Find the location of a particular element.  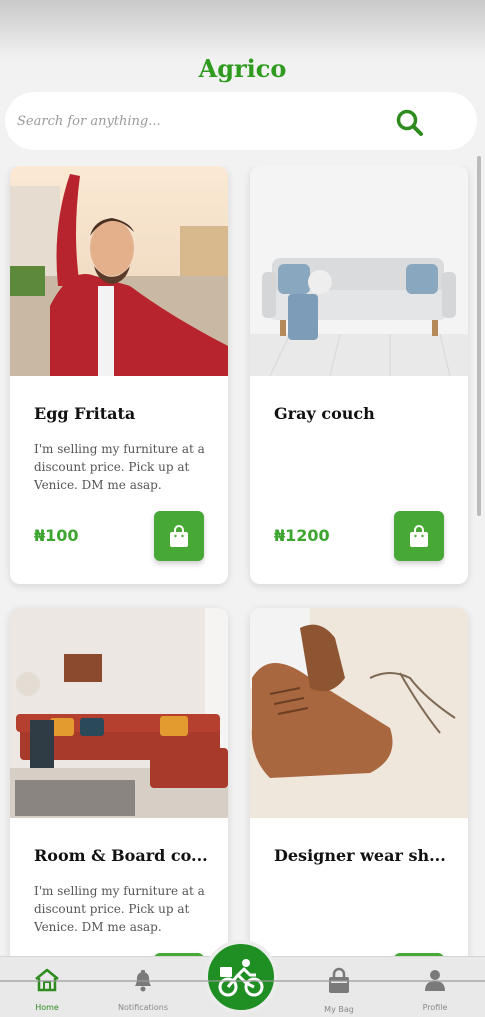

product-title: Egg Fritata is located at coordinates (85, 413).